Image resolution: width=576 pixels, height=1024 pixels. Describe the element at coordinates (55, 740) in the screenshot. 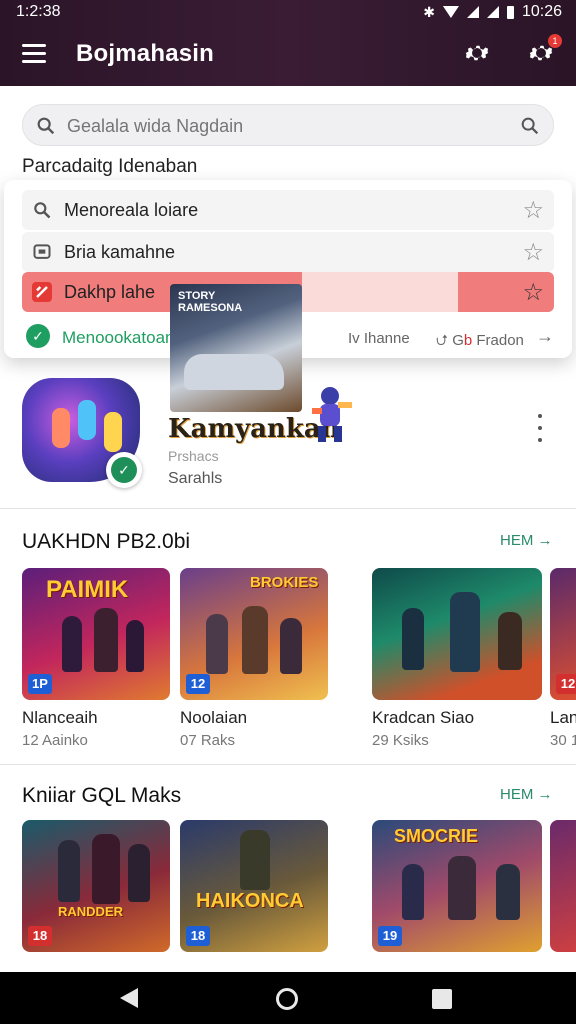

I see `game-card-meta: 12 Aainko` at that location.